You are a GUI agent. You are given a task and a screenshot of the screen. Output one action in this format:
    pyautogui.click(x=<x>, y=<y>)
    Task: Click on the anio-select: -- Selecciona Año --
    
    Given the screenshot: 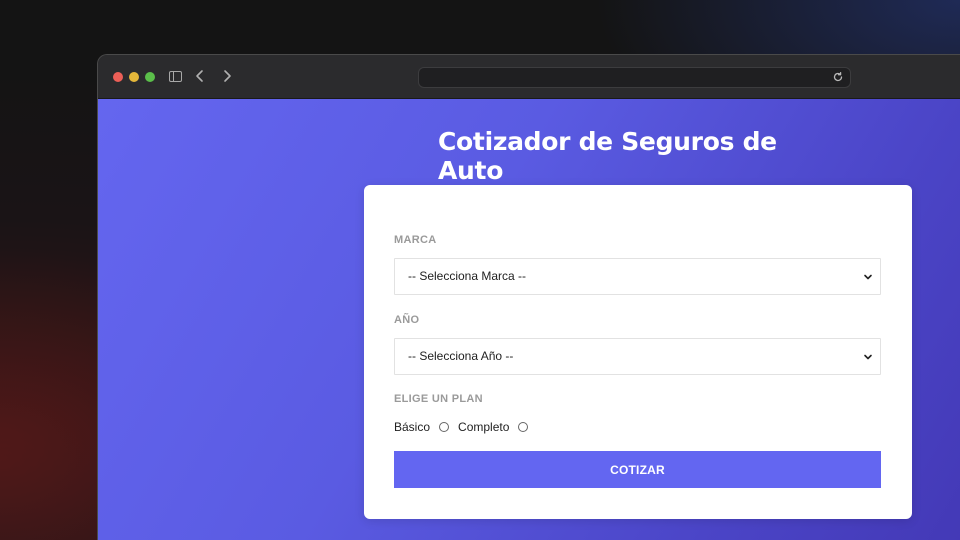 What is the action you would take?
    pyautogui.click(x=637, y=356)
    